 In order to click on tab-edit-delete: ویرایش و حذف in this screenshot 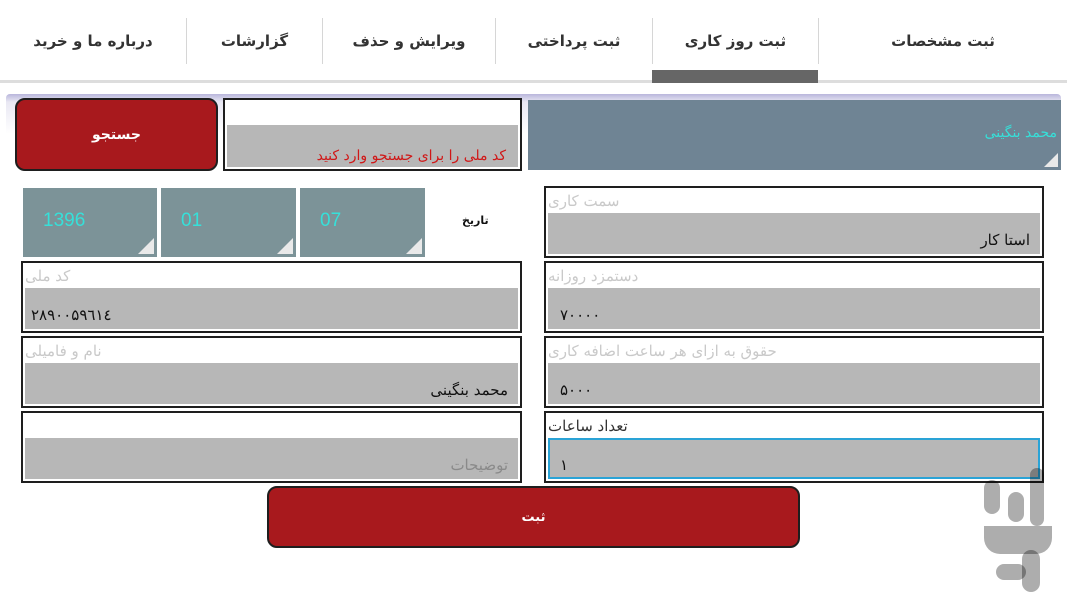, I will do `click(409, 41)`.